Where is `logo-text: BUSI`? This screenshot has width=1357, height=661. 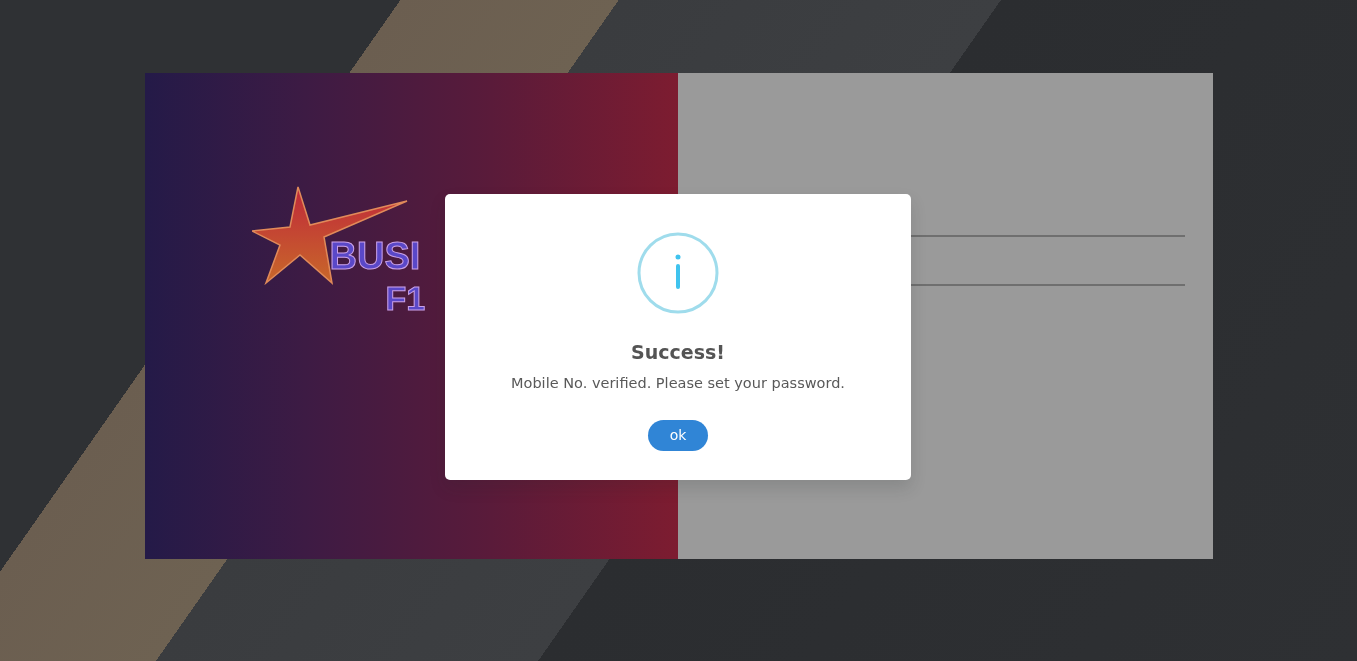
logo-text: BUSI is located at coordinates (375, 256).